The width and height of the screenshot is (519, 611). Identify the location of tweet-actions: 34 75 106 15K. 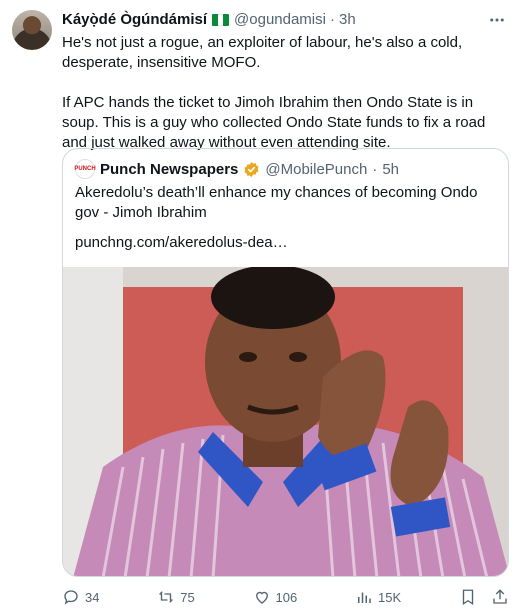
(285, 597).